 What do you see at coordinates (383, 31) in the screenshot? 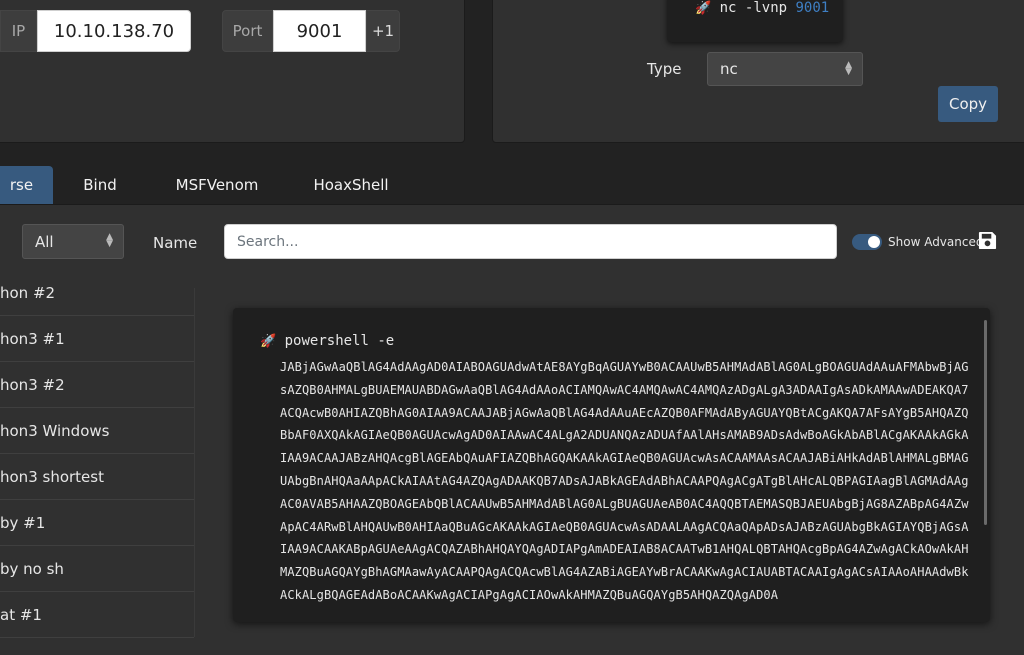
I see `increment-port-button: +1` at bounding box center [383, 31].